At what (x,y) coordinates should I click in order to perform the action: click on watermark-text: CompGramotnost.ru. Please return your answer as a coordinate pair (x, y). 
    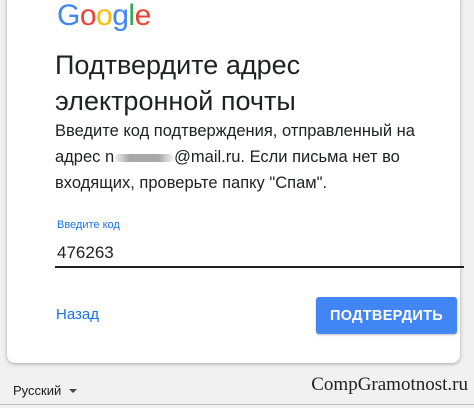
    Looking at the image, I should click on (389, 384).